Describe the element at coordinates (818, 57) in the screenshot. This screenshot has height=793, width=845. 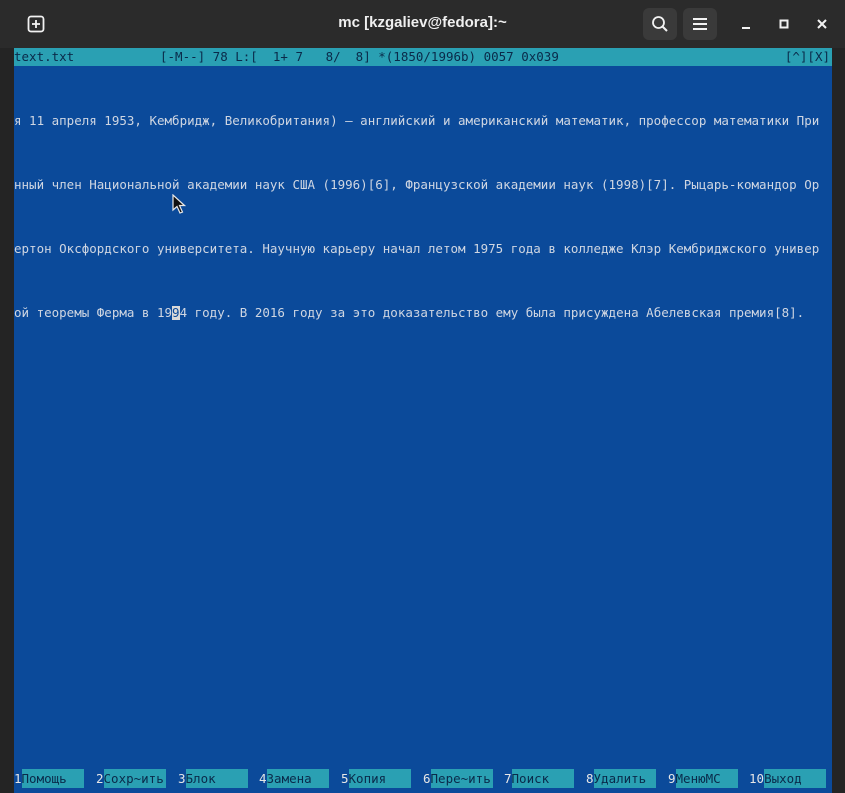
I see `close-editor-button: [X]` at that location.